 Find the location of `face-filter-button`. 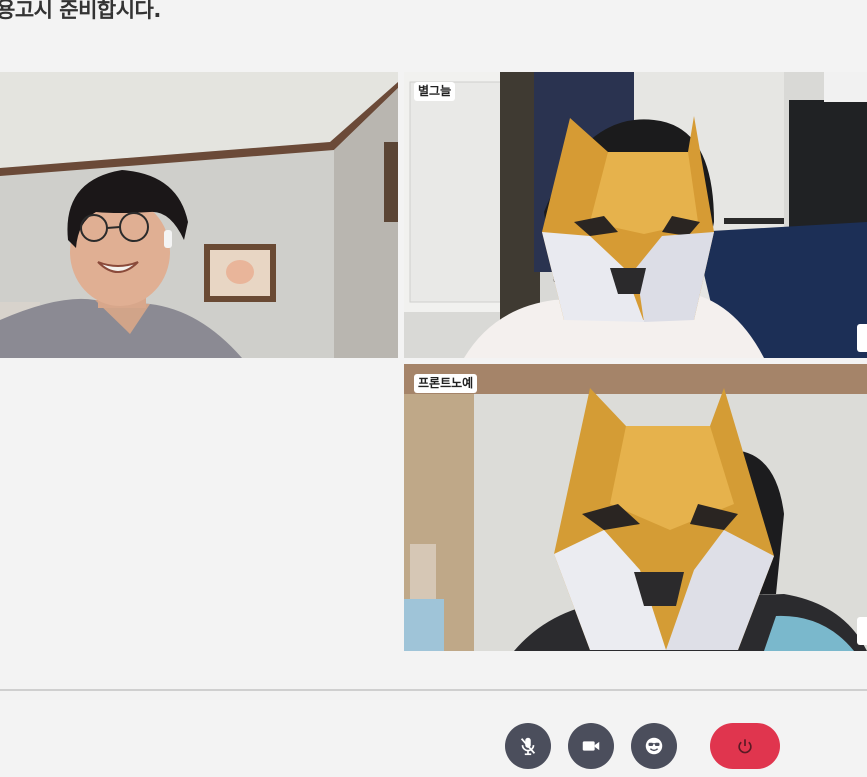

face-filter-button is located at coordinates (654, 746).